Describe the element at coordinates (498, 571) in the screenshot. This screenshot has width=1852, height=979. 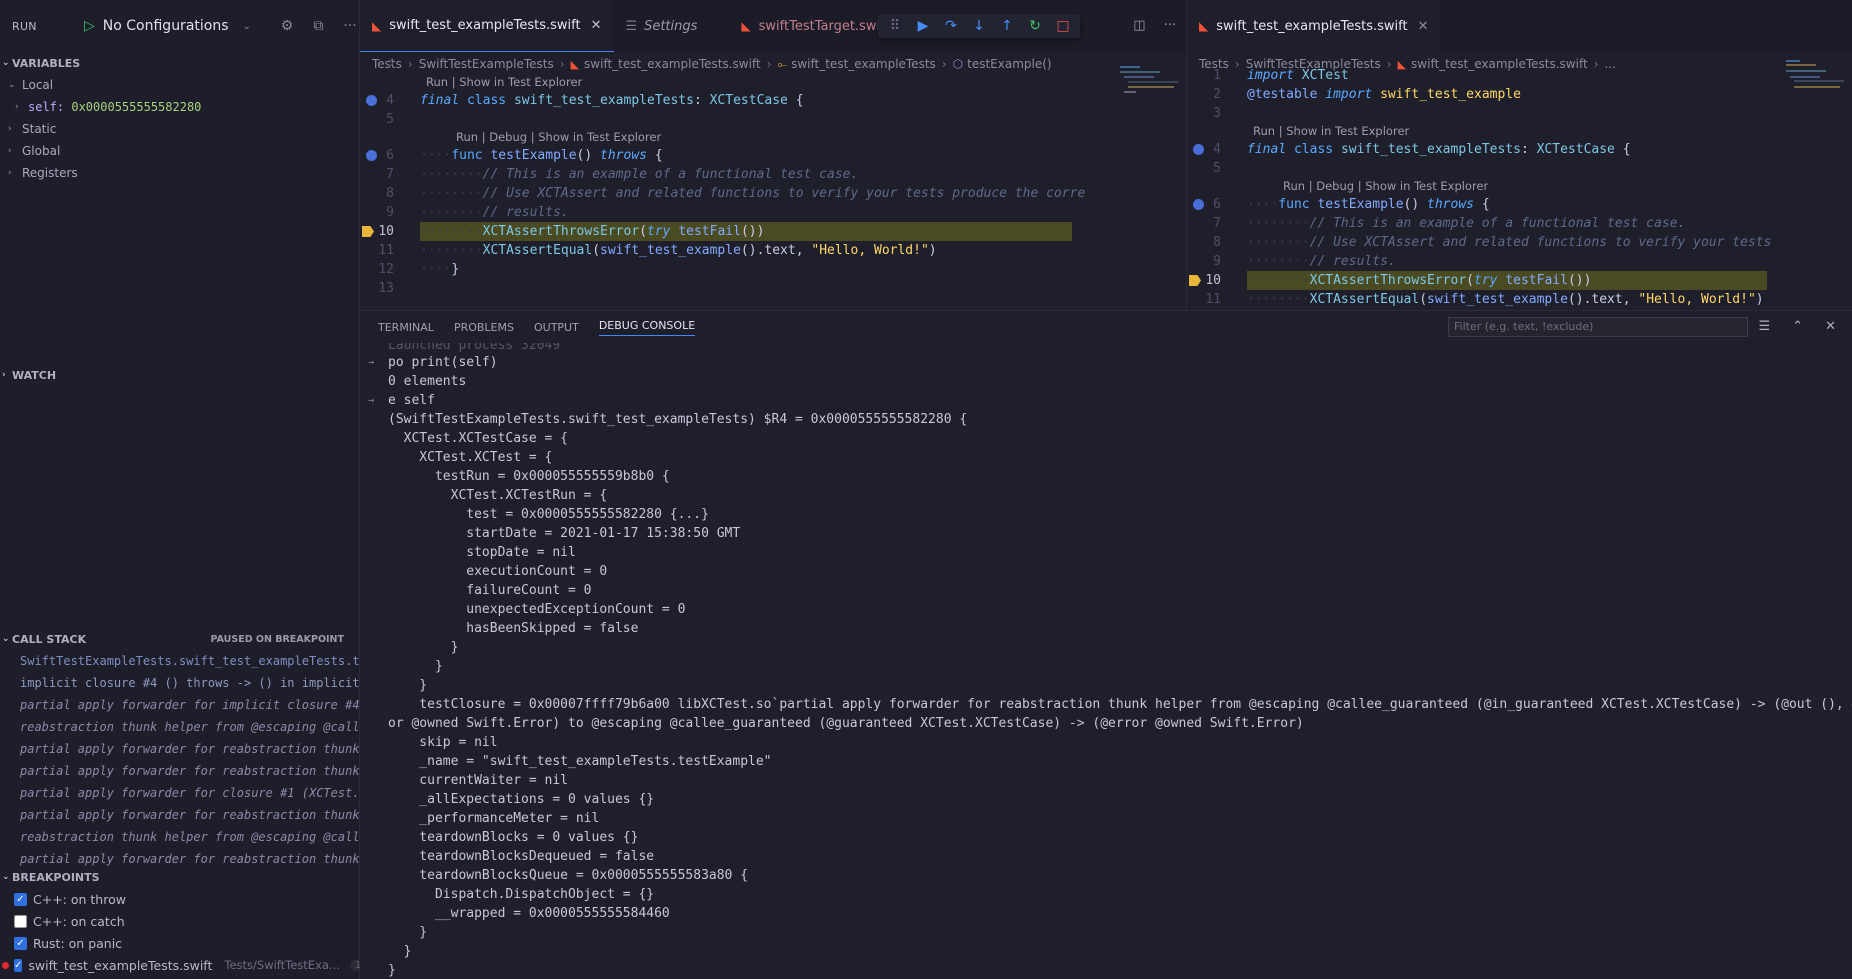
I see `console-line: executionCount = 0` at that location.